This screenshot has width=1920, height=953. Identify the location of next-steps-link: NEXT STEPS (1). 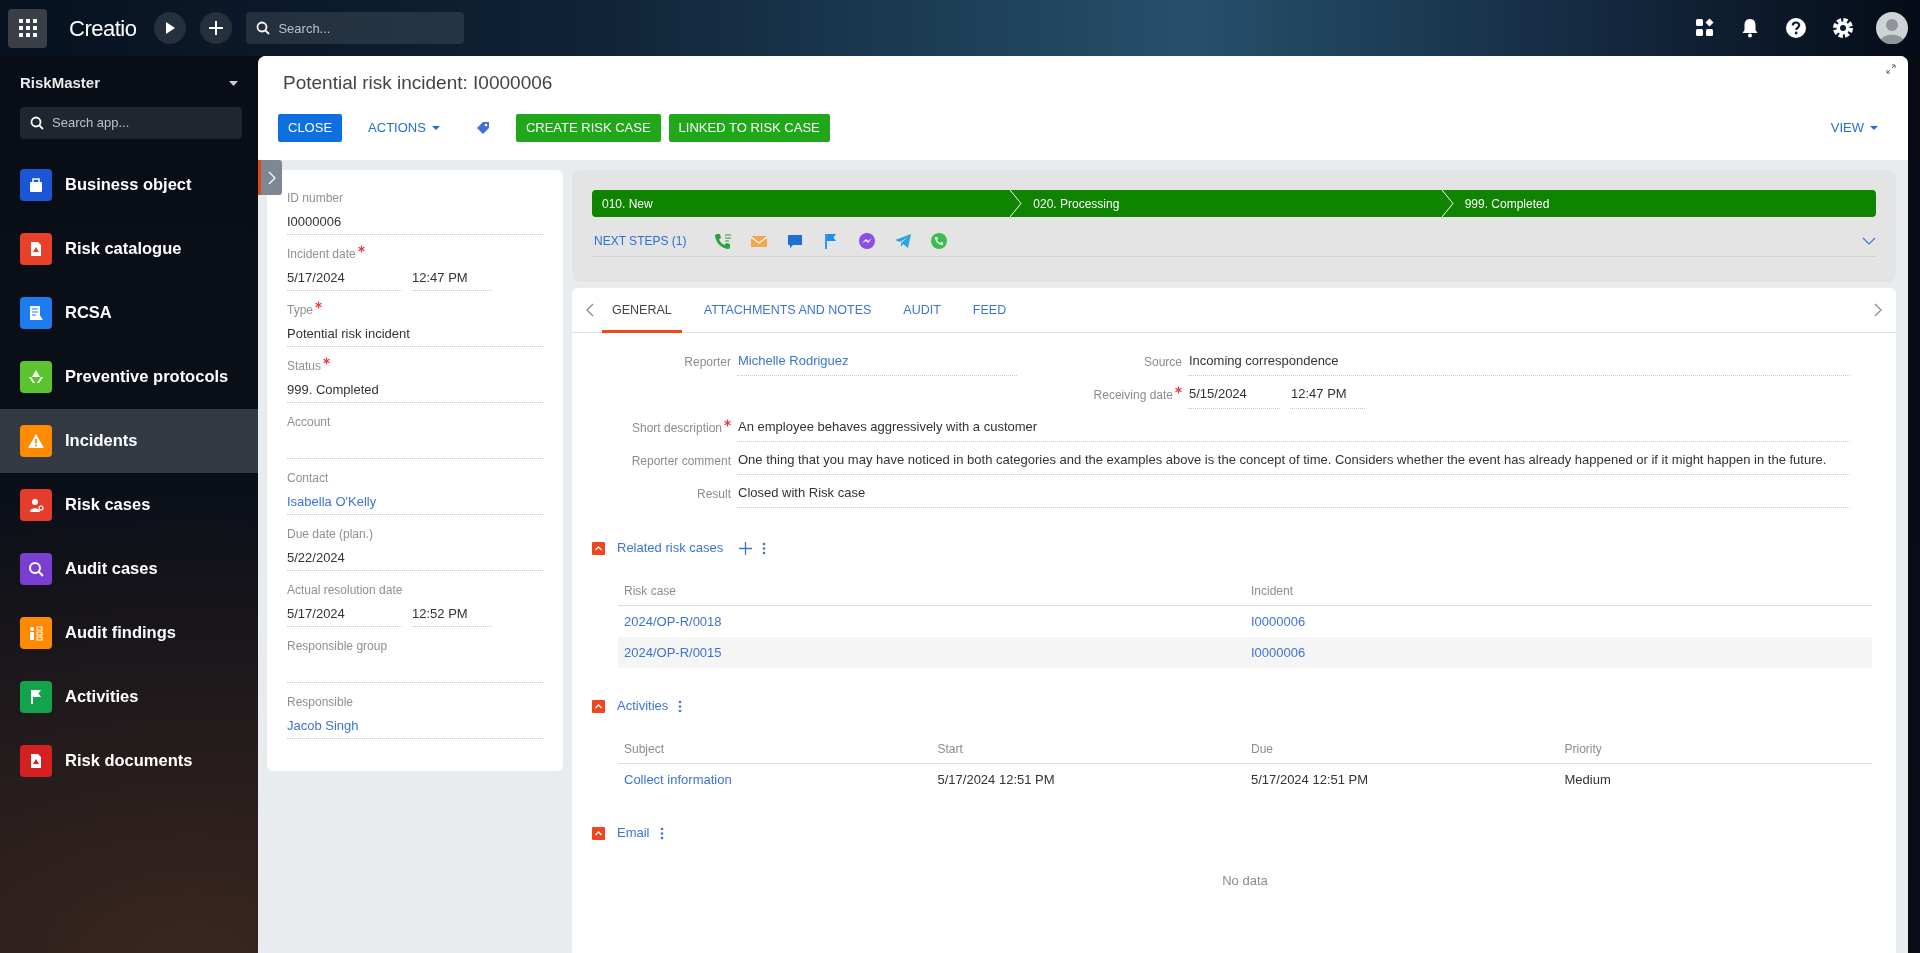
(640, 240).